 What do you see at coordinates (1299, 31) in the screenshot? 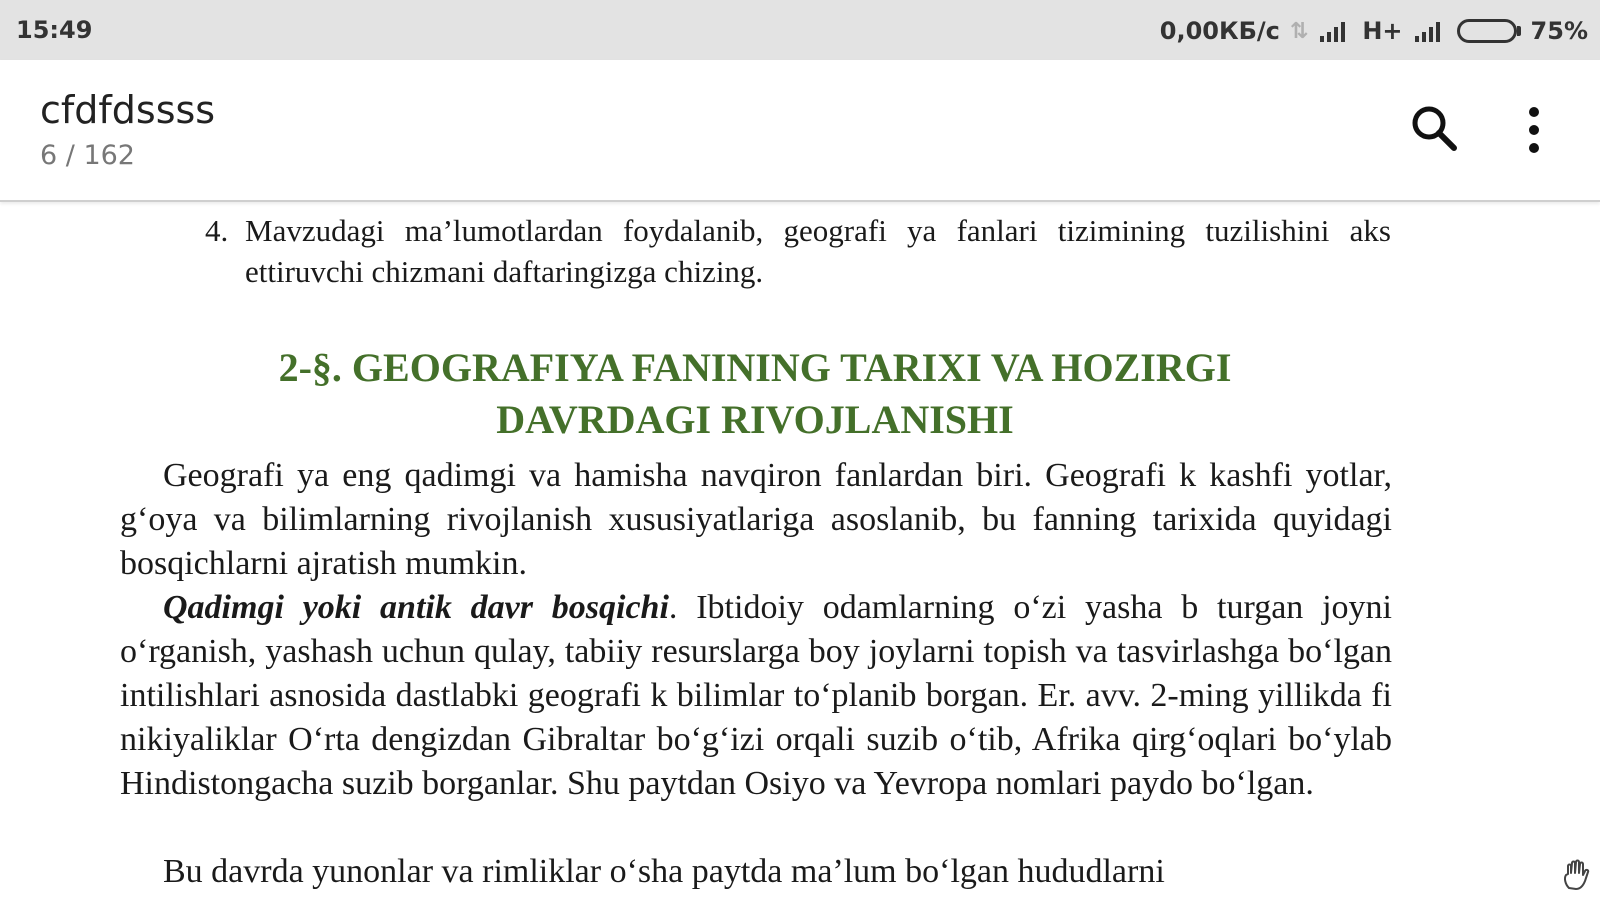
I see `data-transfer-icon: ⇅` at bounding box center [1299, 31].